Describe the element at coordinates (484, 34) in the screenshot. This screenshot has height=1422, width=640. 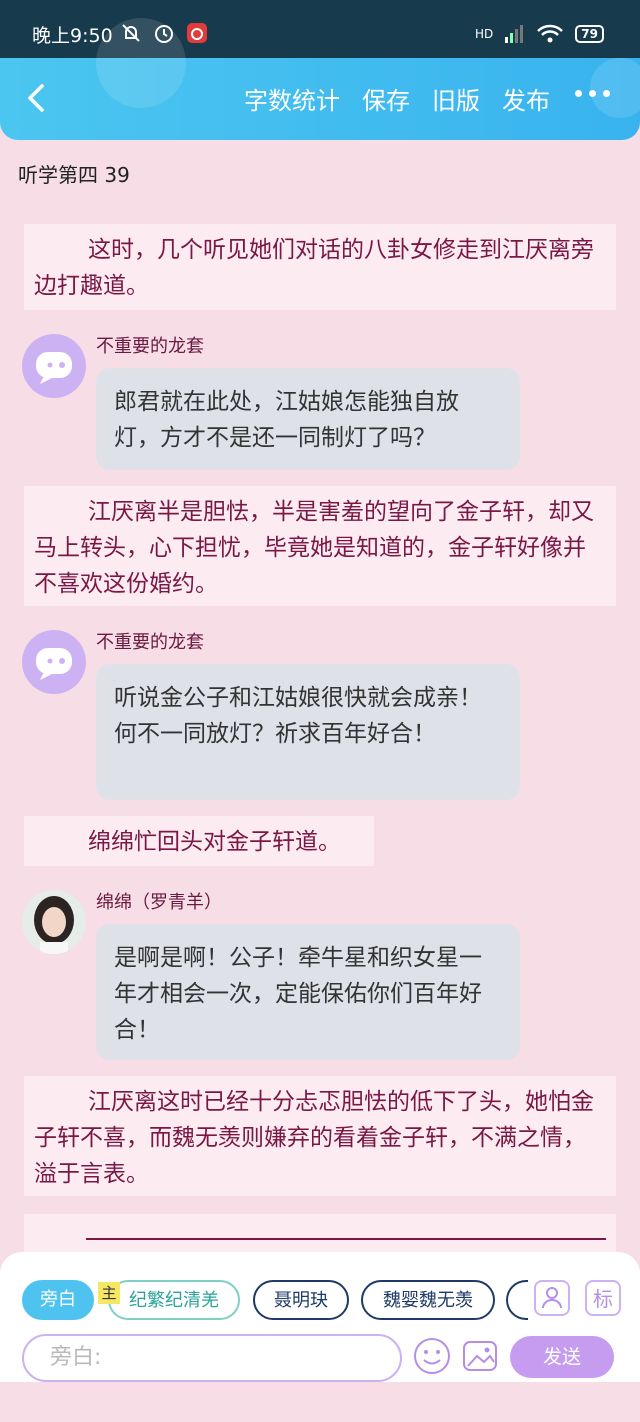
I see `network-label: HD` at that location.